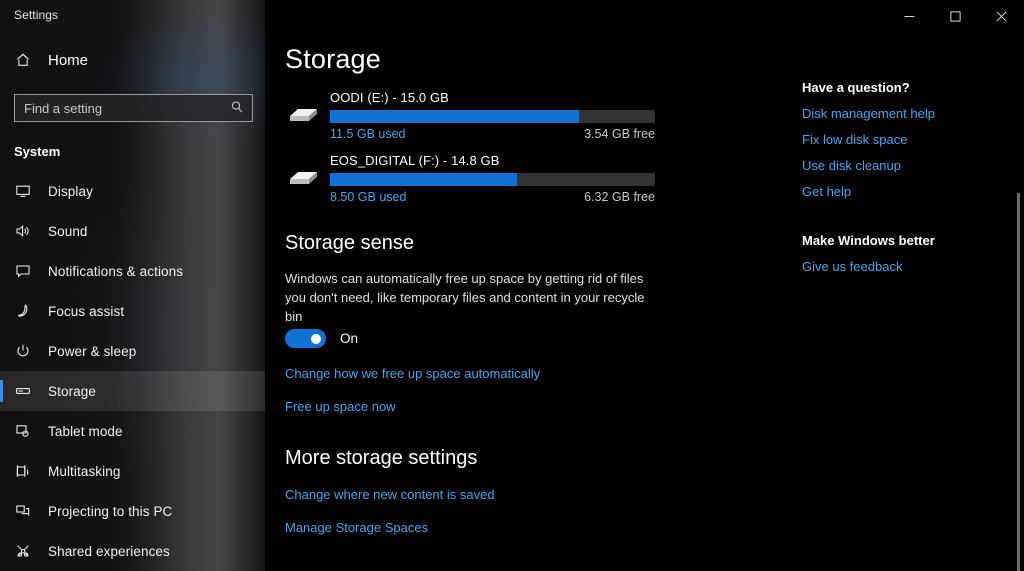 The width and height of the screenshot is (1024, 571). Describe the element at coordinates (116, 271) in the screenshot. I see `sidebar-item-label: Notifications & actions` at that location.